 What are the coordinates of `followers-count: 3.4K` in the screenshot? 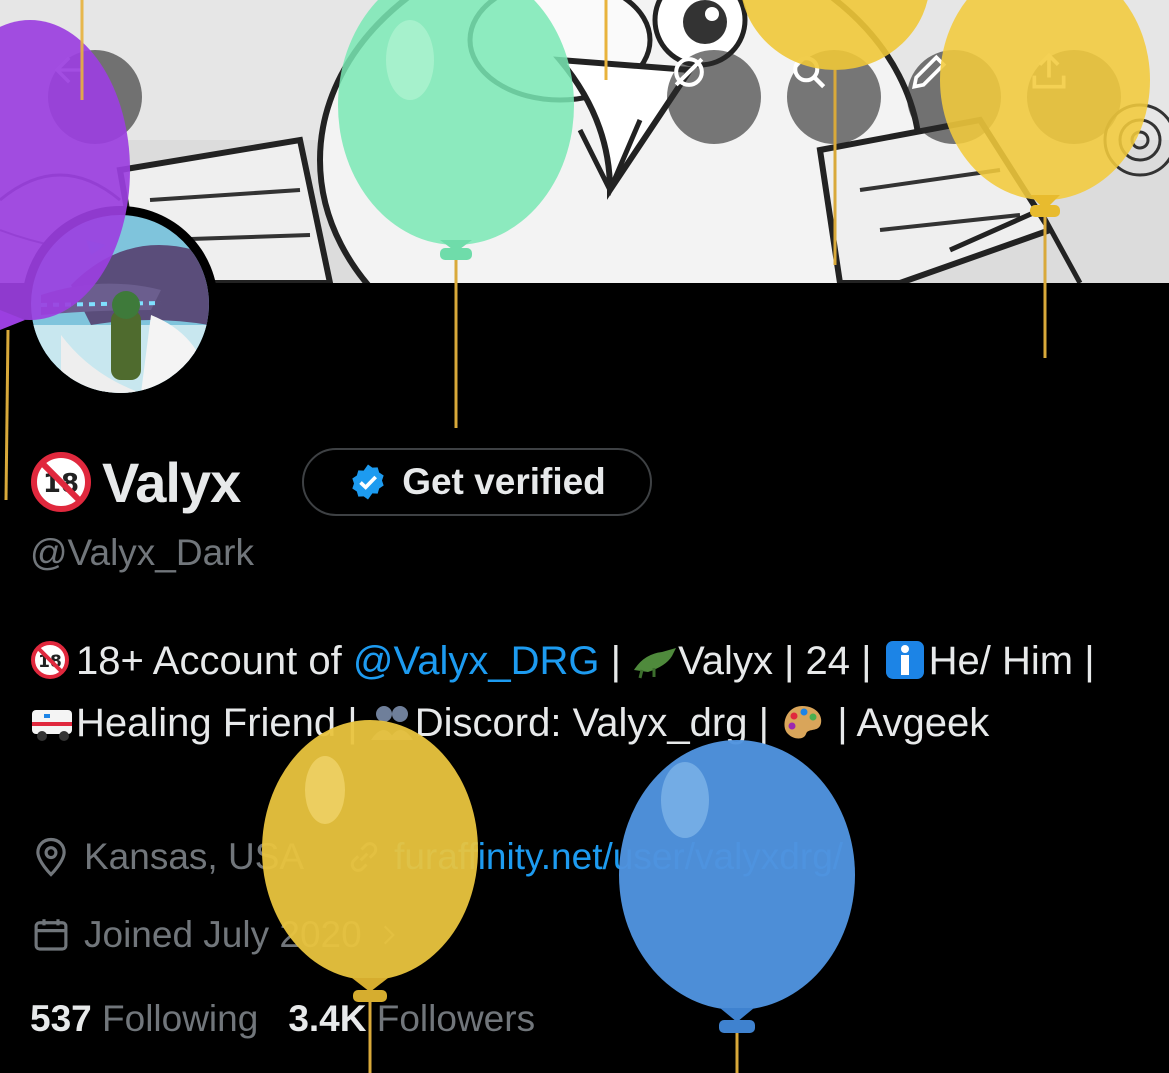 It's located at (327, 1018).